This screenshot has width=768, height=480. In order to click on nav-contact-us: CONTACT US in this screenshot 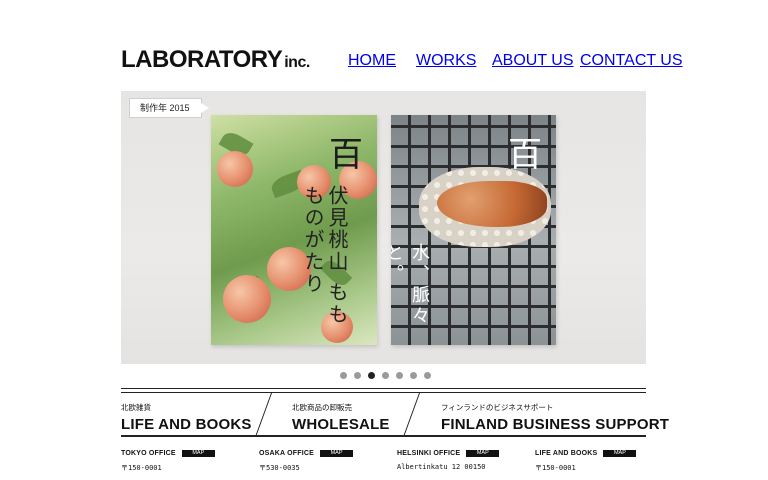, I will do `click(631, 61)`.